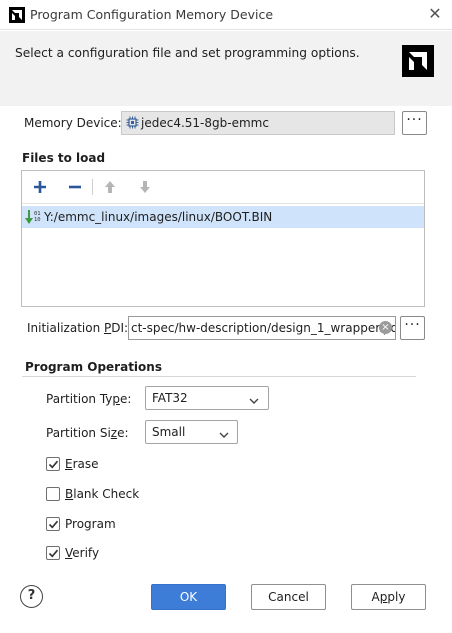 Image resolution: width=452 pixels, height=633 pixels. I want to click on erase-label: Erase, so click(82, 464).